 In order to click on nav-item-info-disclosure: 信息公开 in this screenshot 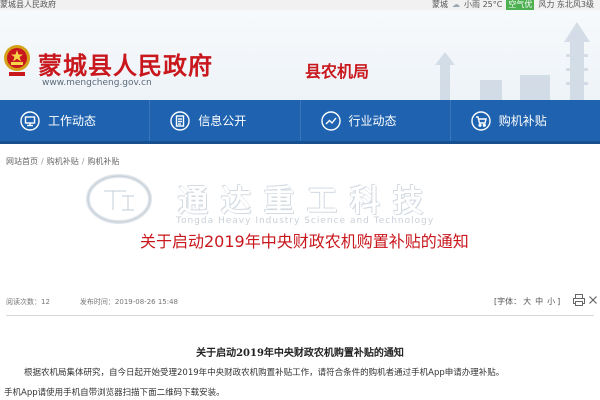, I will do `click(225, 120)`.